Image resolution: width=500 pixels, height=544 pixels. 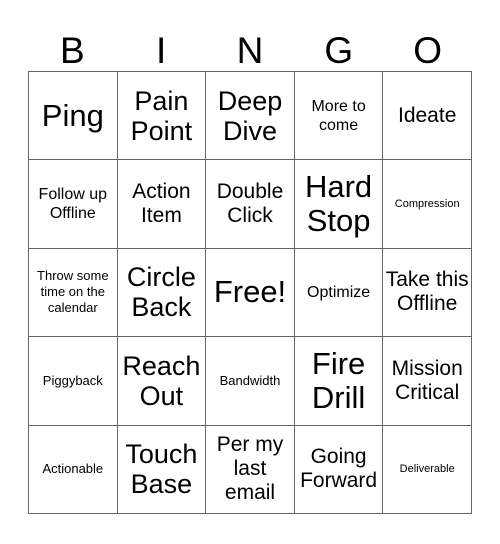 I want to click on bingo-cell-r4c3: Bandwidth, so click(x=250, y=381).